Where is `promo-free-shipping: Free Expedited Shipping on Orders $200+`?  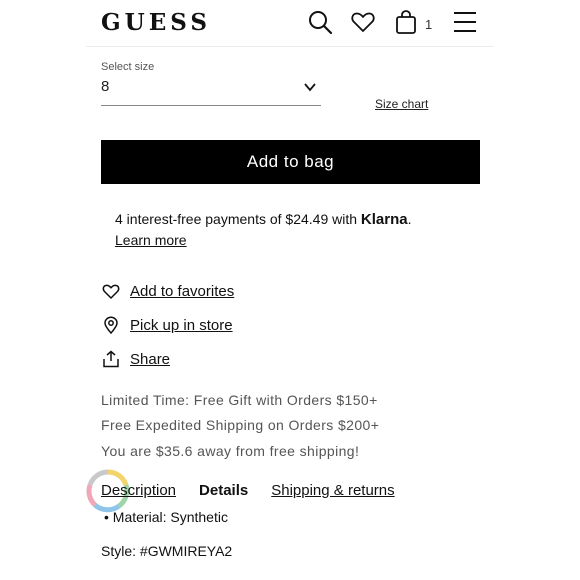
promo-free-shipping: Free Expedited Shipping on Orders $200+ is located at coordinates (240, 425).